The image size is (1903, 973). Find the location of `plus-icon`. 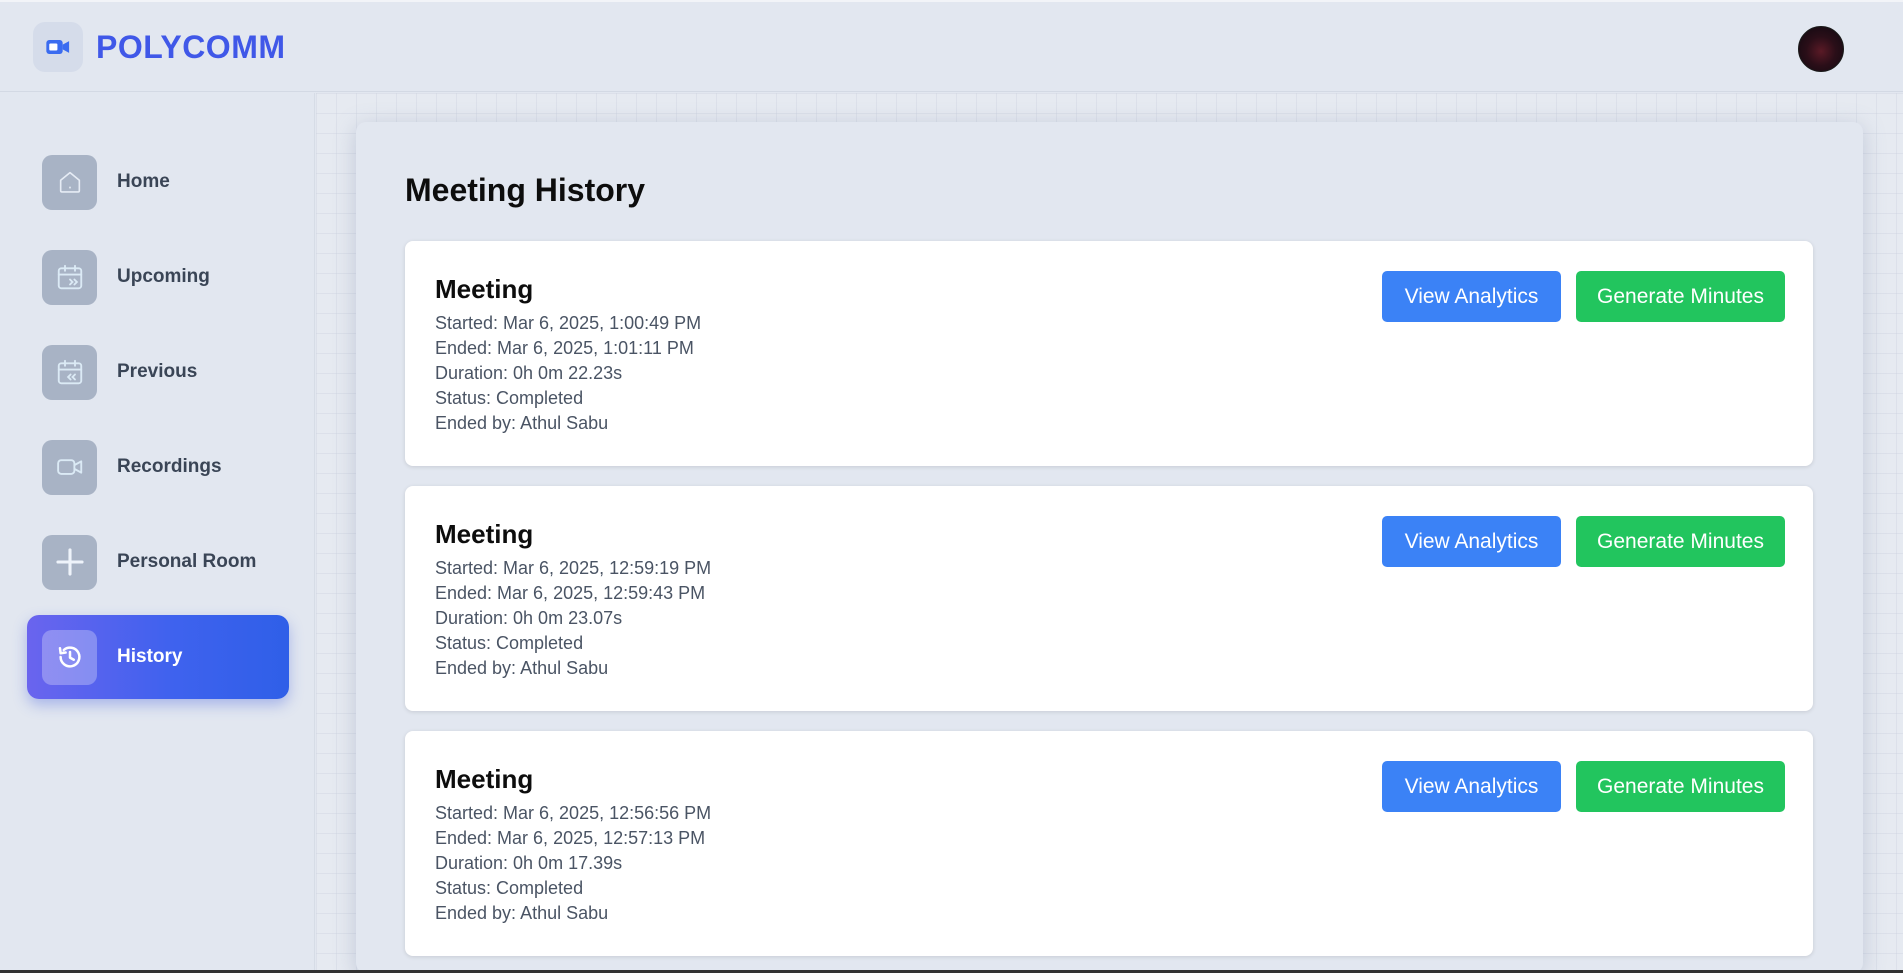

plus-icon is located at coordinates (69, 562).